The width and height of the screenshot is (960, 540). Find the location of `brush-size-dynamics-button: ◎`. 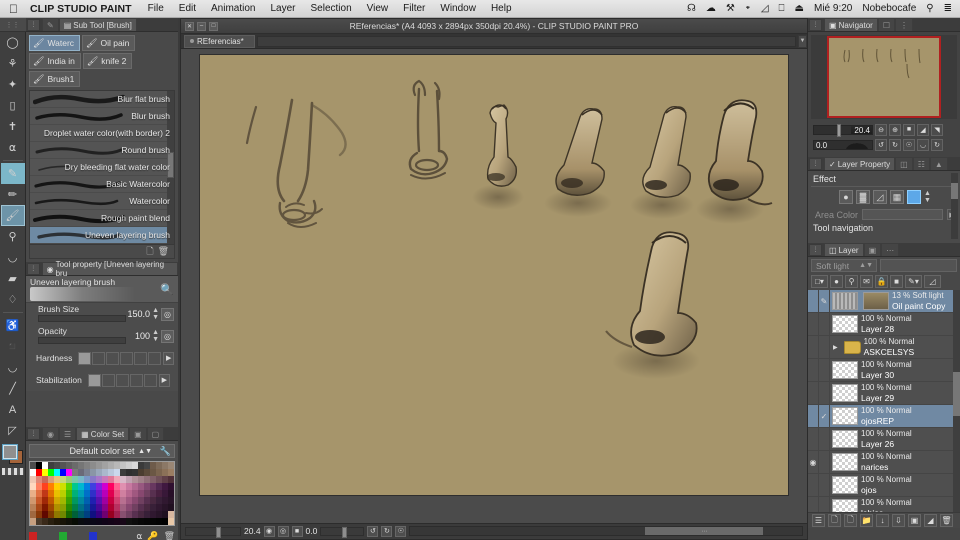

brush-size-dynamics-button: ◎ is located at coordinates (167, 314).